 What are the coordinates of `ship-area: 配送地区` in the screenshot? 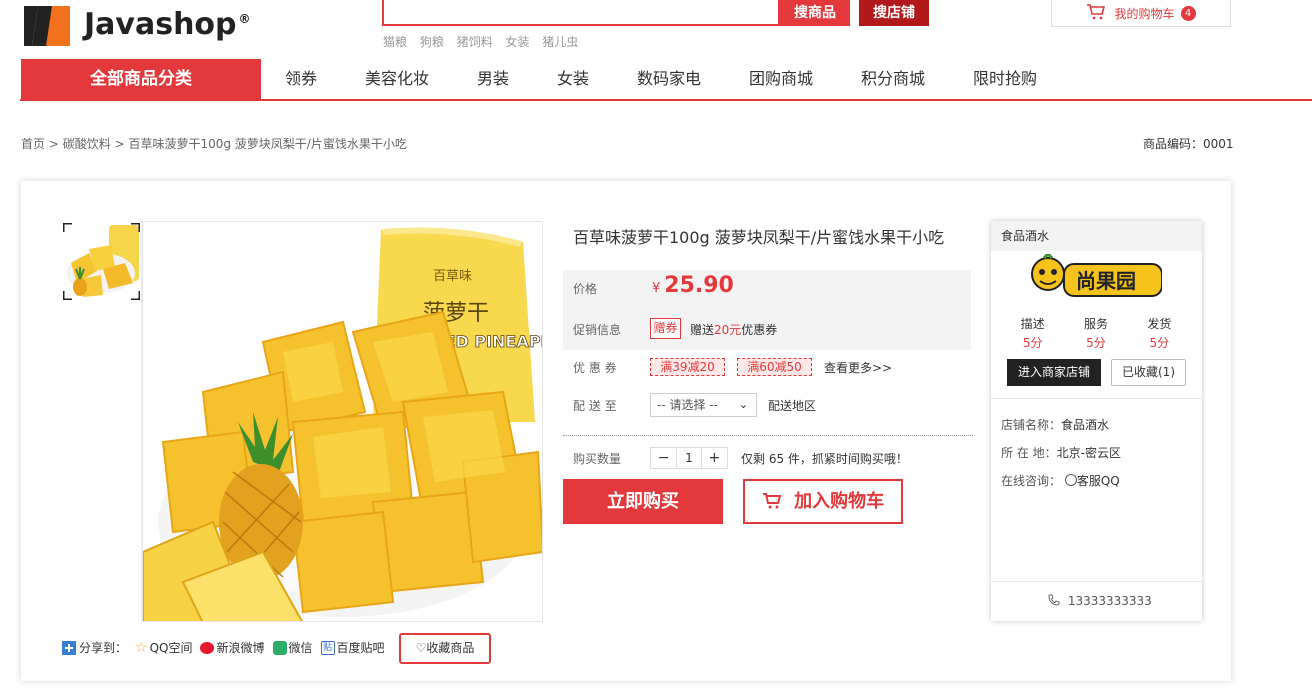 It's located at (792, 406).